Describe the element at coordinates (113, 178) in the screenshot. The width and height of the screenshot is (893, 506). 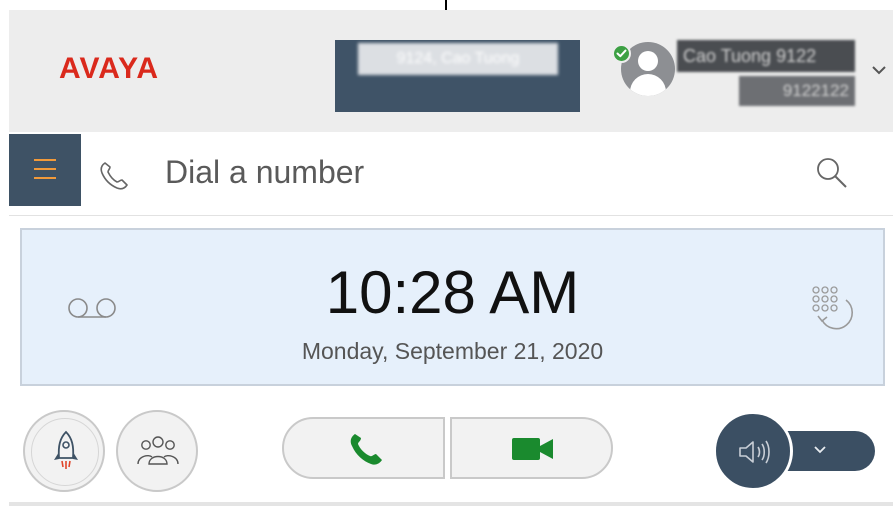
I see `phone-outline-icon` at that location.